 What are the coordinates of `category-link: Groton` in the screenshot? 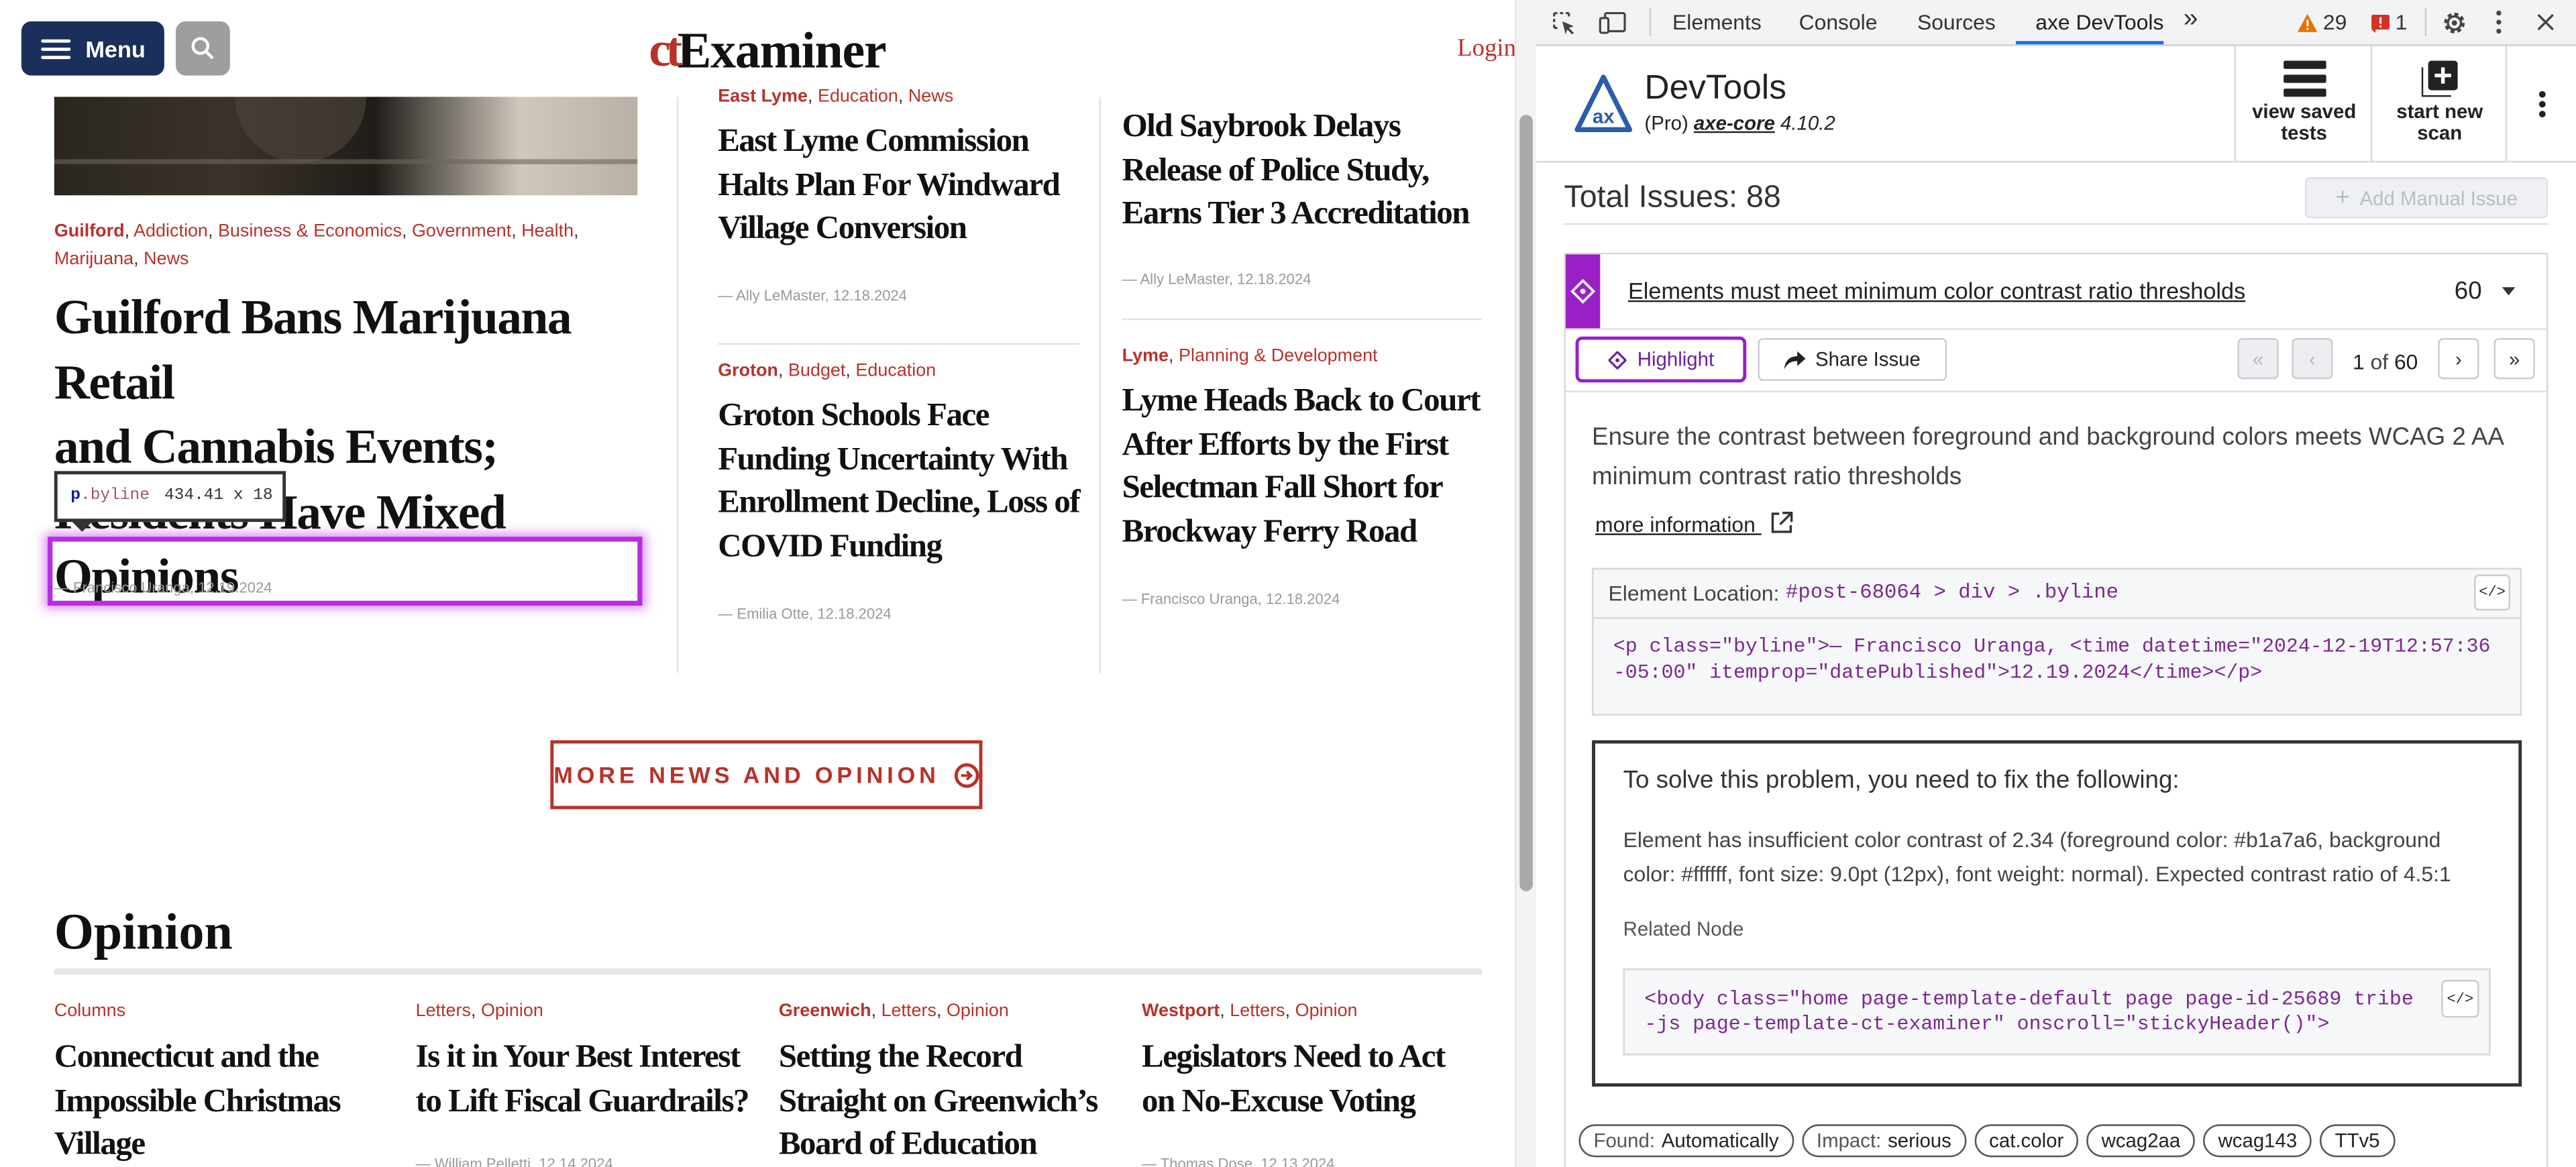 It's located at (748, 370).